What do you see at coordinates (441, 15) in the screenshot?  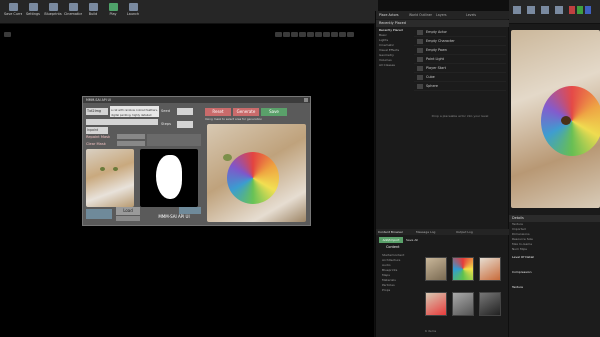 I see `tab-layers: Layers` at bounding box center [441, 15].